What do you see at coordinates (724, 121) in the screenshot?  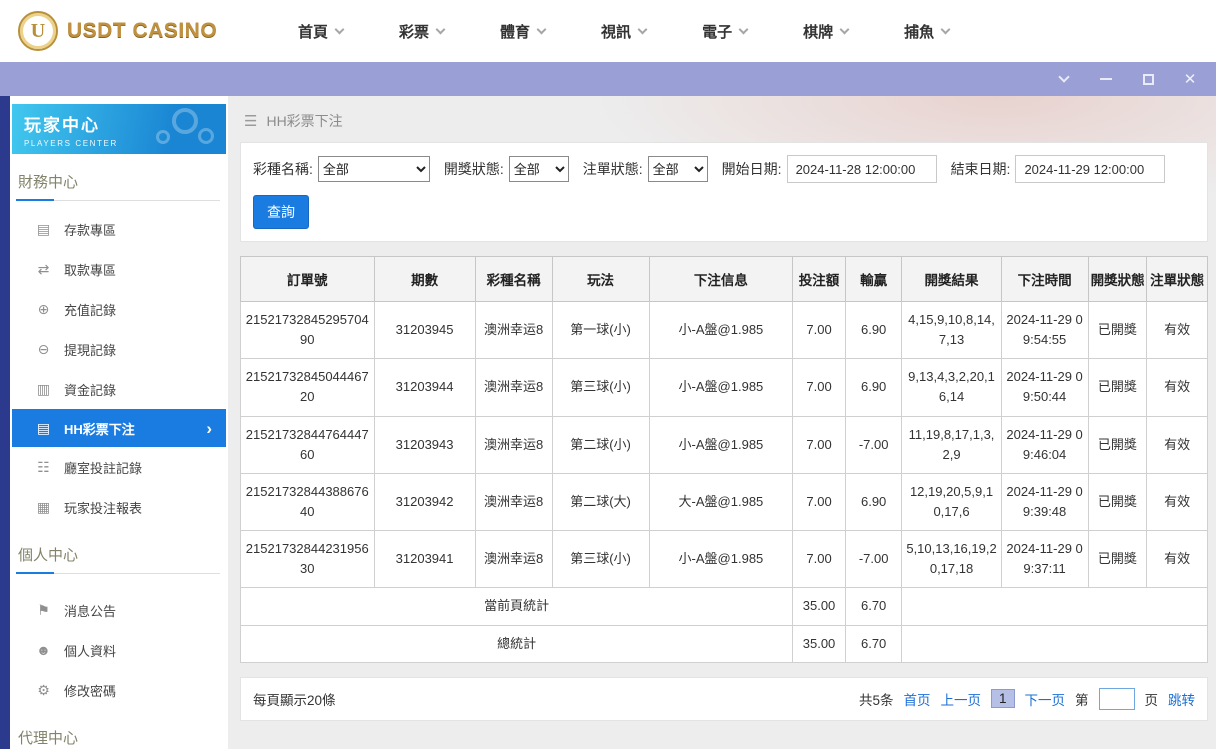 I see `breadcrumb: ☰ HH彩票下注` at bounding box center [724, 121].